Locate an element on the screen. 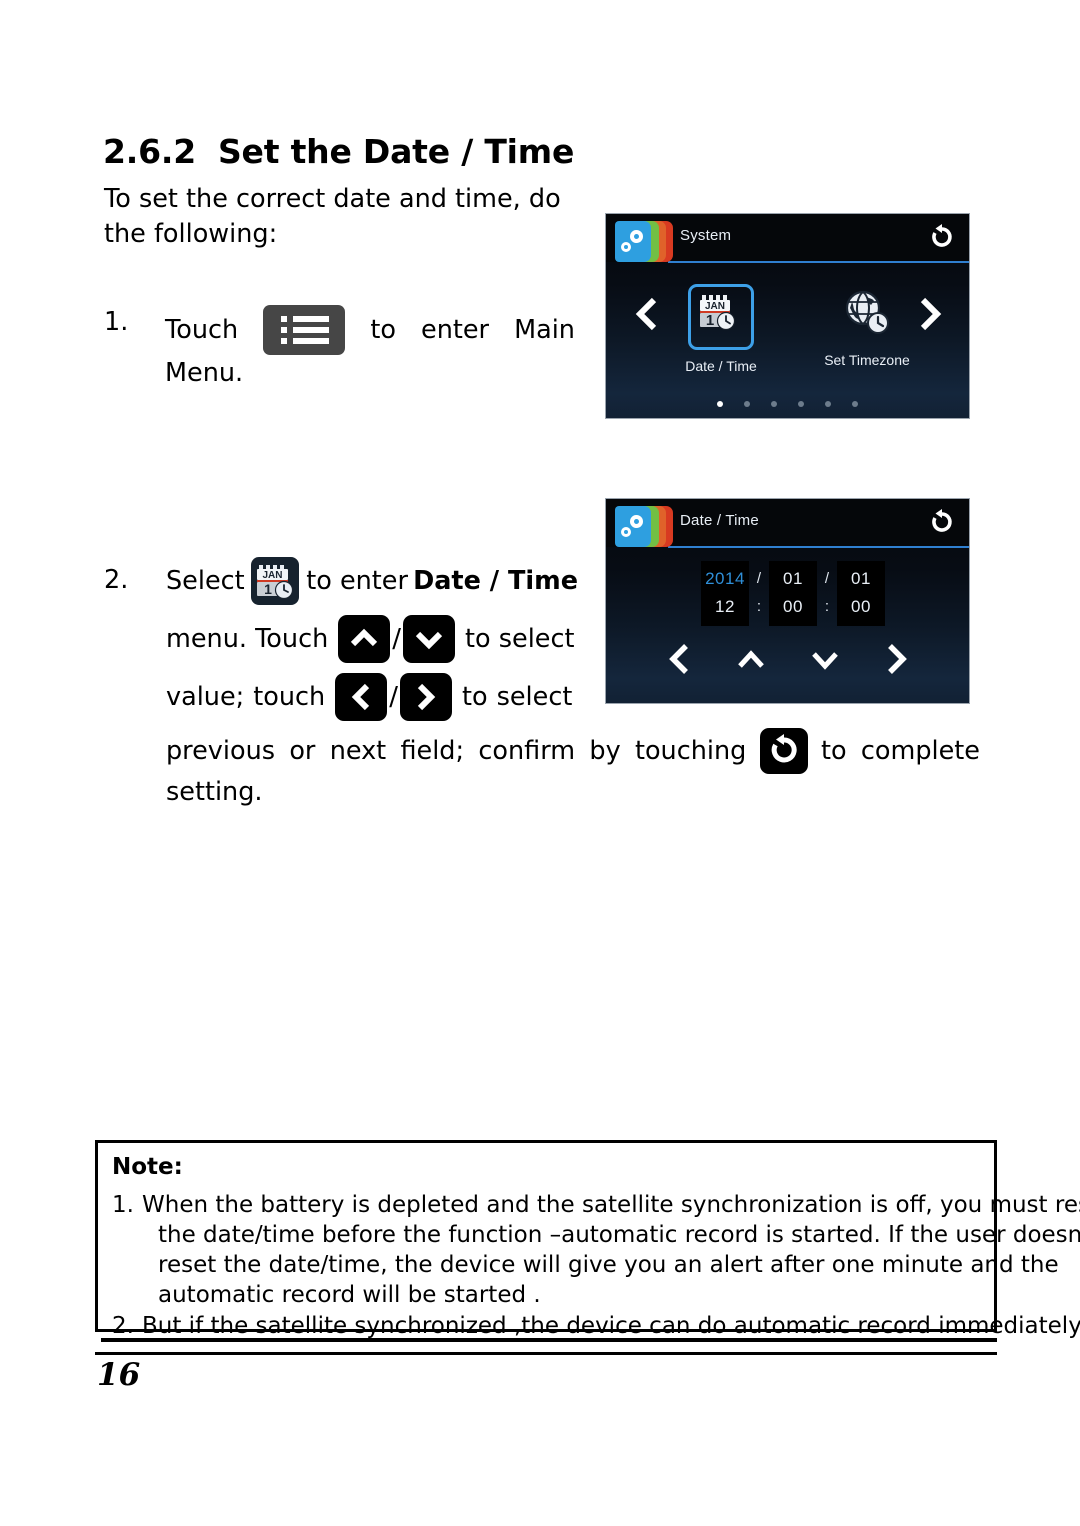 The width and height of the screenshot is (1080, 1526). step-2-text-by: by is located at coordinates (605, 750).